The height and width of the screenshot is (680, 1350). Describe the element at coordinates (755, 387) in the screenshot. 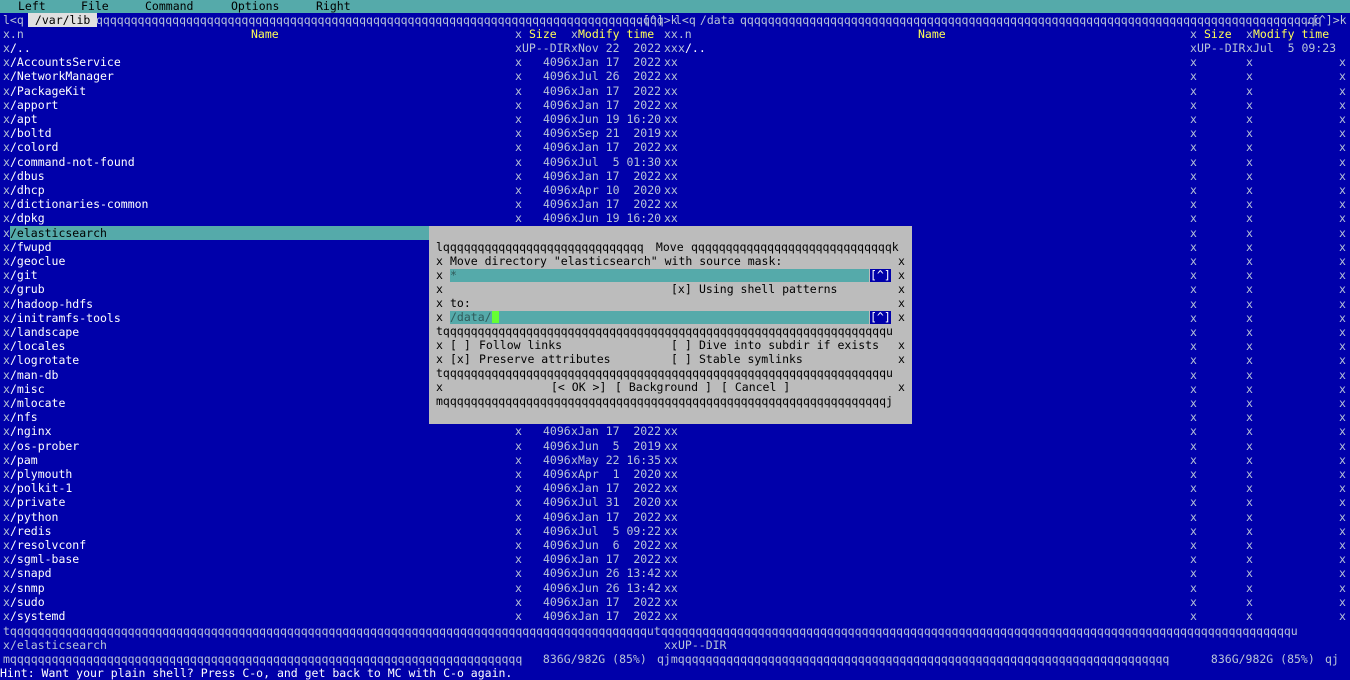

I see `cancel-button: [ Cancel ]` at that location.